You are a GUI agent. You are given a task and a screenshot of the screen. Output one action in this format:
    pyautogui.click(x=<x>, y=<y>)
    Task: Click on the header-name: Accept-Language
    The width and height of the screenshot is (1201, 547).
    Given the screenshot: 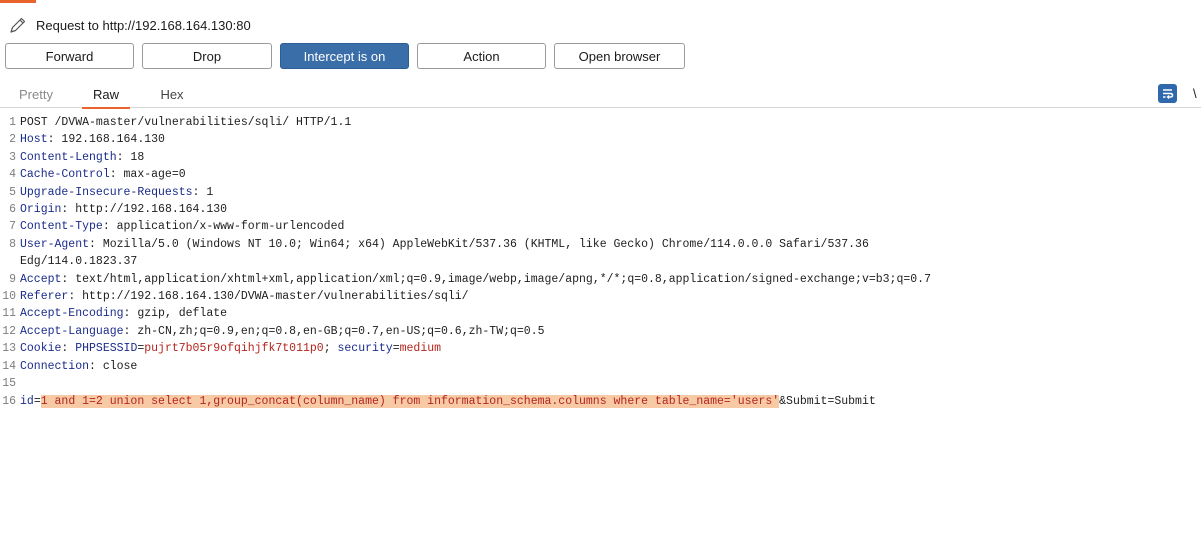 What is the action you would take?
    pyautogui.click(x=72, y=331)
    